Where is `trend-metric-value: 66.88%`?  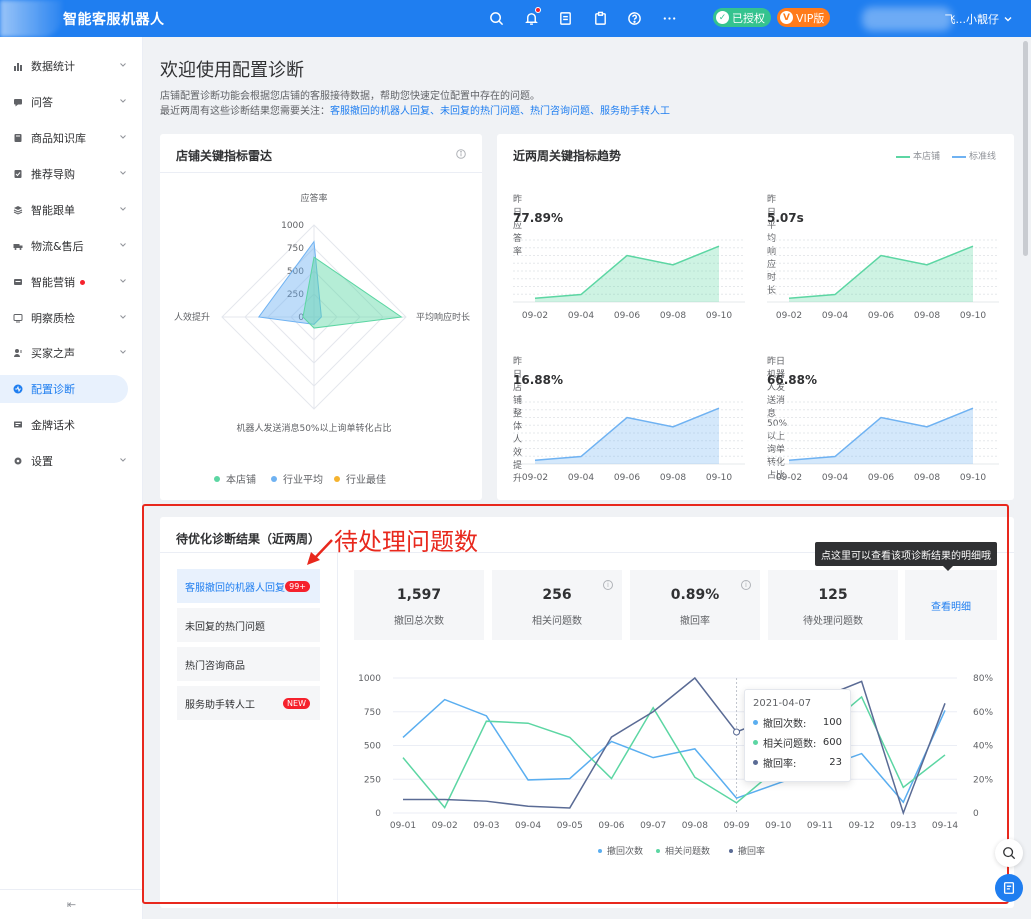 trend-metric-value: 66.88% is located at coordinates (792, 380).